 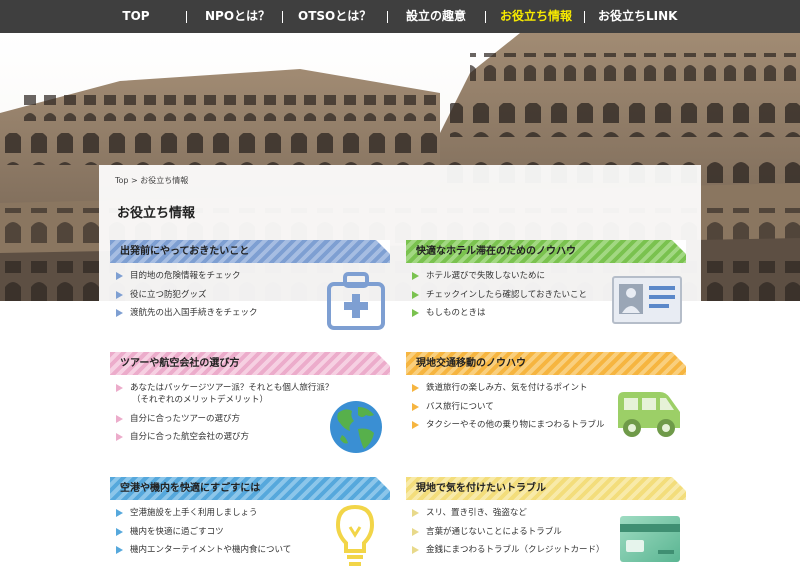 I want to click on list-item: チェックインしたら確認しておきたいこと, so click(x=499, y=295).